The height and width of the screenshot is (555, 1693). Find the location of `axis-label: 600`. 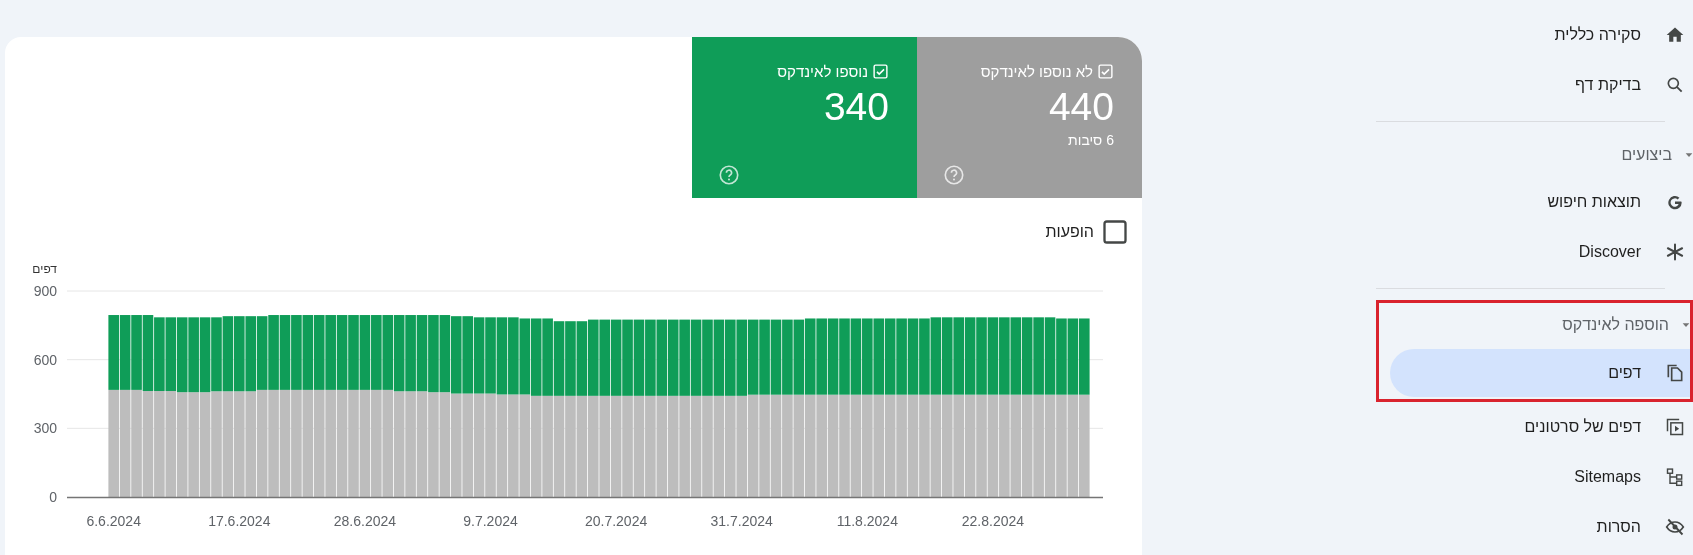

axis-label: 600 is located at coordinates (45, 359).